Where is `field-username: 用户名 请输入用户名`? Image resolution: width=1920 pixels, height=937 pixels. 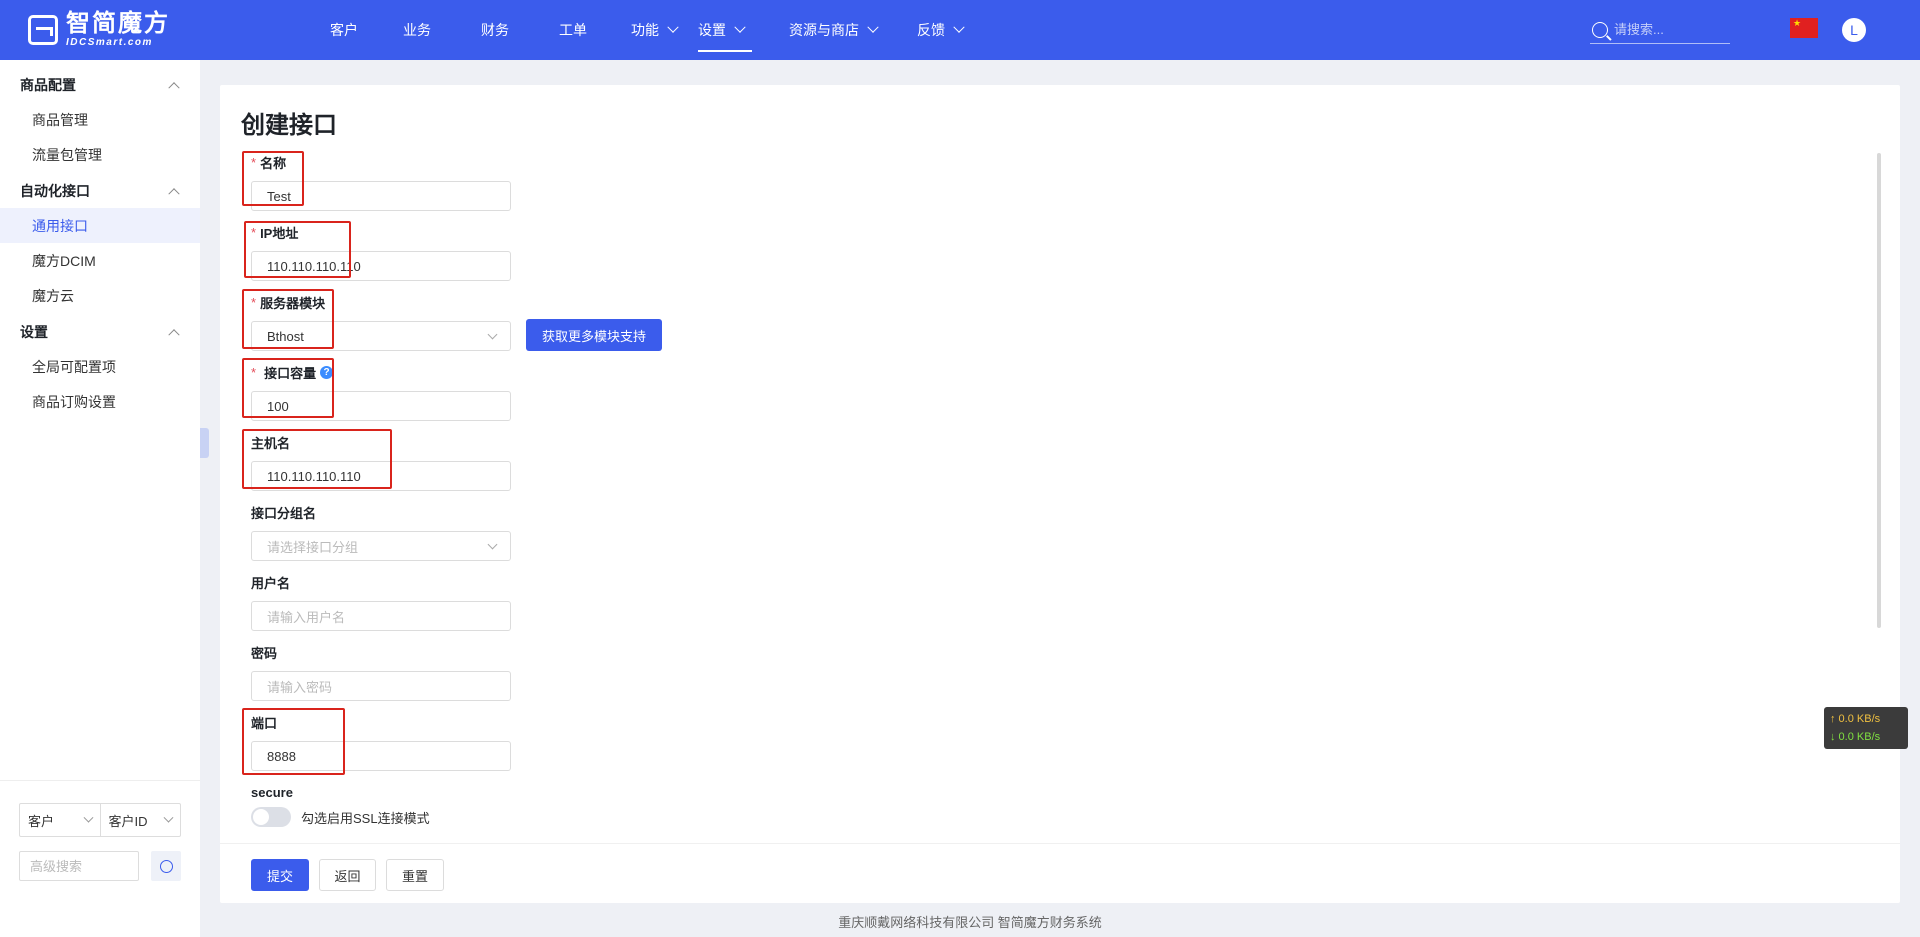 field-username: 用户名 请输入用户名 is located at coordinates (416, 602).